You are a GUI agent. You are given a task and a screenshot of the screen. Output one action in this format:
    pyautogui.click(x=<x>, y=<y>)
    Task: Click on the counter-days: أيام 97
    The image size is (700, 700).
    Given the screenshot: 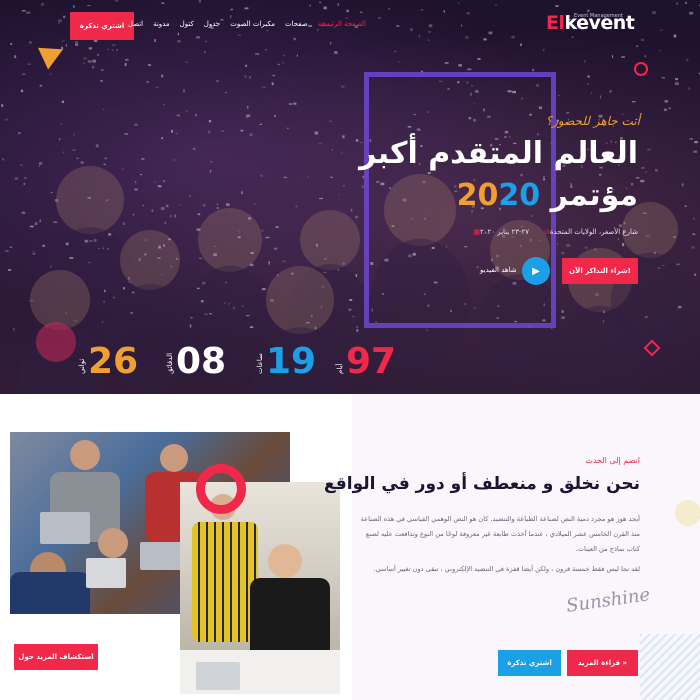 What is the action you would take?
    pyautogui.click(x=366, y=362)
    